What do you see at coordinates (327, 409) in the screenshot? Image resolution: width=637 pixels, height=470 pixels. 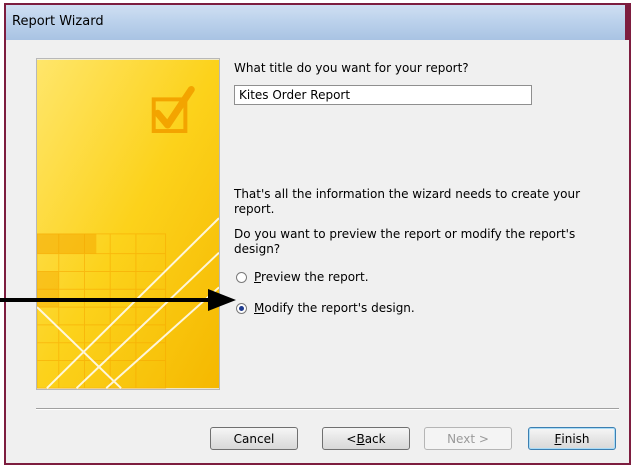 I see `button-divider` at bounding box center [327, 409].